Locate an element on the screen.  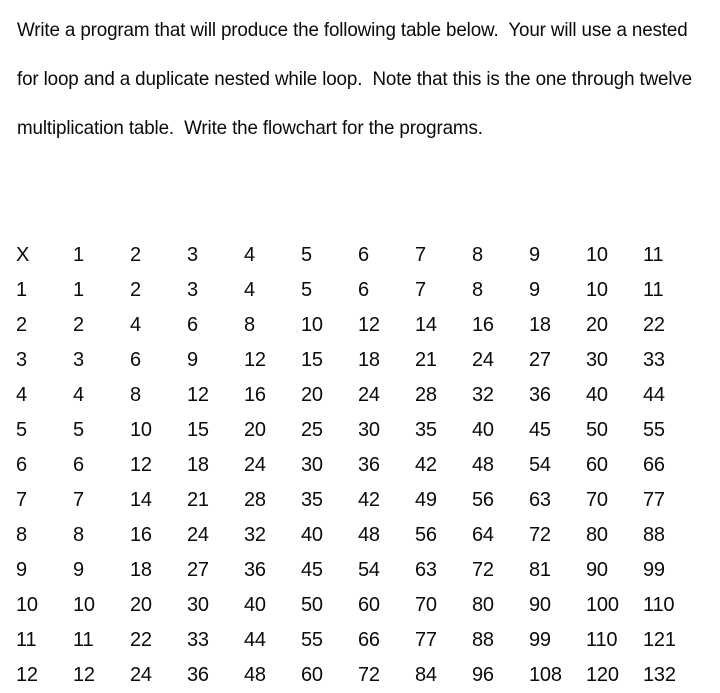
table-cell: 121 is located at coordinates (659, 640).